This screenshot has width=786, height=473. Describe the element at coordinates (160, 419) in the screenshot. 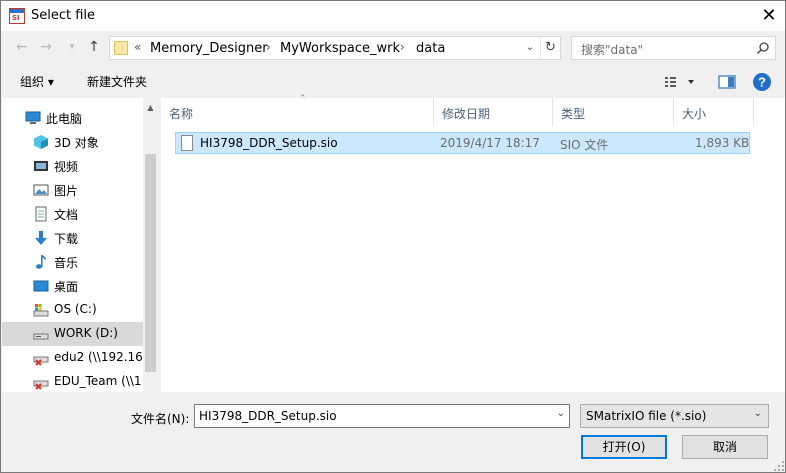

I see `filename-label: 文件名(N):` at that location.